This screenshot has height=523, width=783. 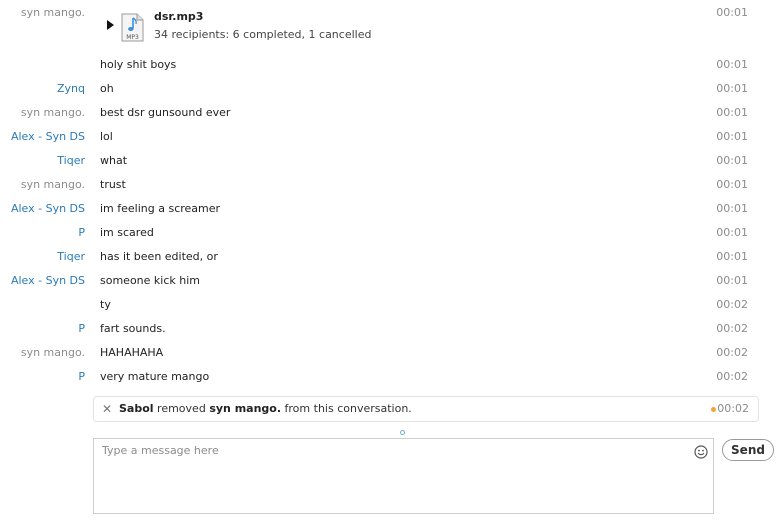 What do you see at coordinates (127, 232) in the screenshot?
I see `message-text: im scared` at bounding box center [127, 232].